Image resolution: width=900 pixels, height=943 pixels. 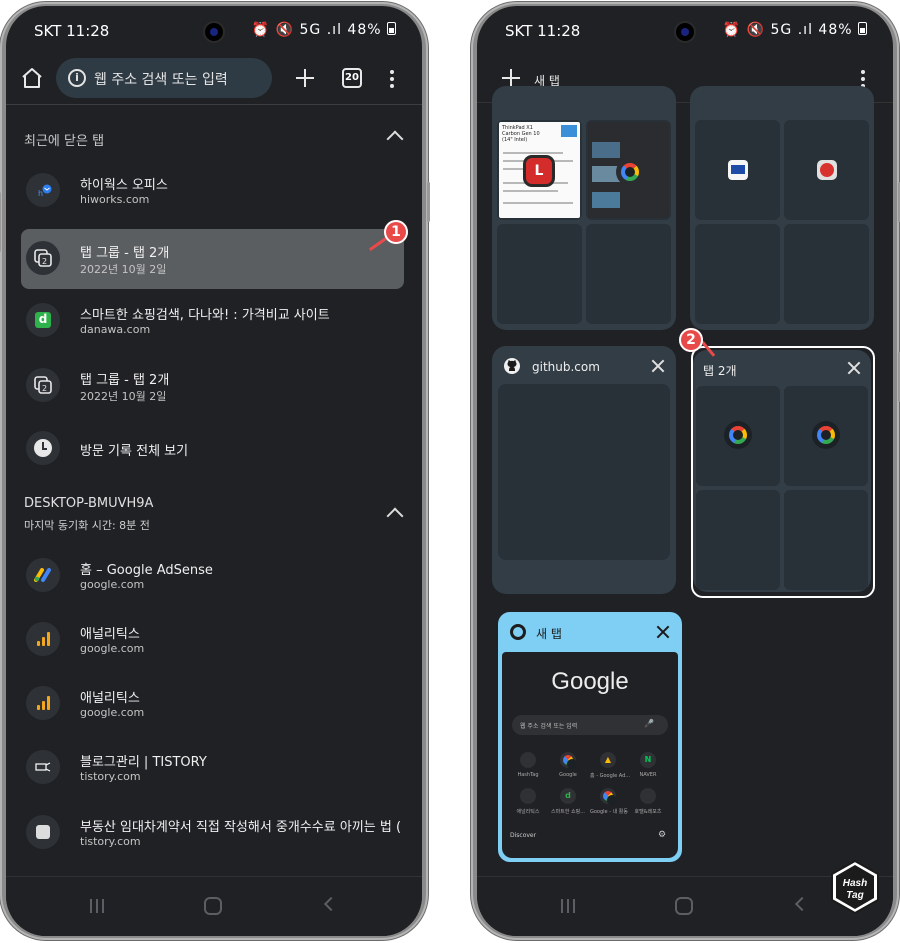 I want to click on adsense-icon: ▲, so click(x=608, y=760).